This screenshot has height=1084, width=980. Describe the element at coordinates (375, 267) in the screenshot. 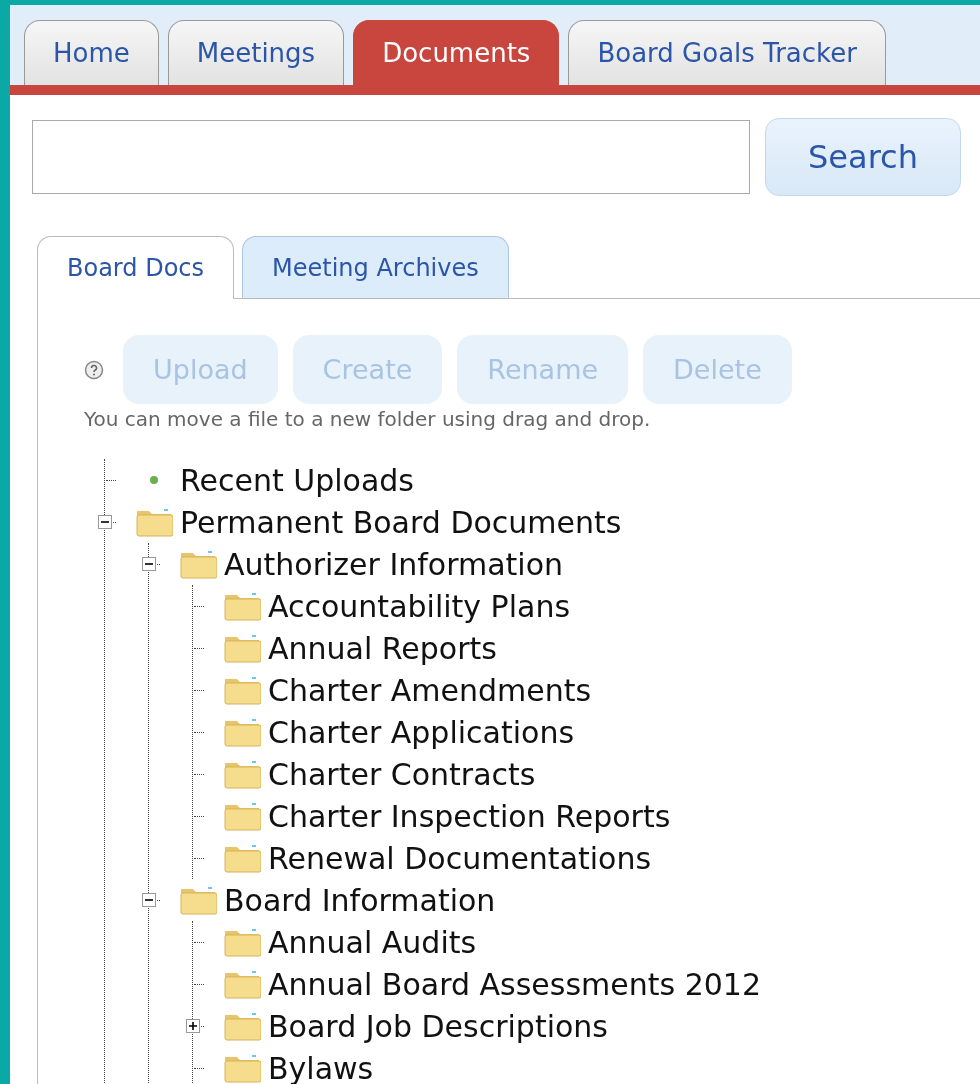

I see `document-tab: Meeting Archives` at that location.